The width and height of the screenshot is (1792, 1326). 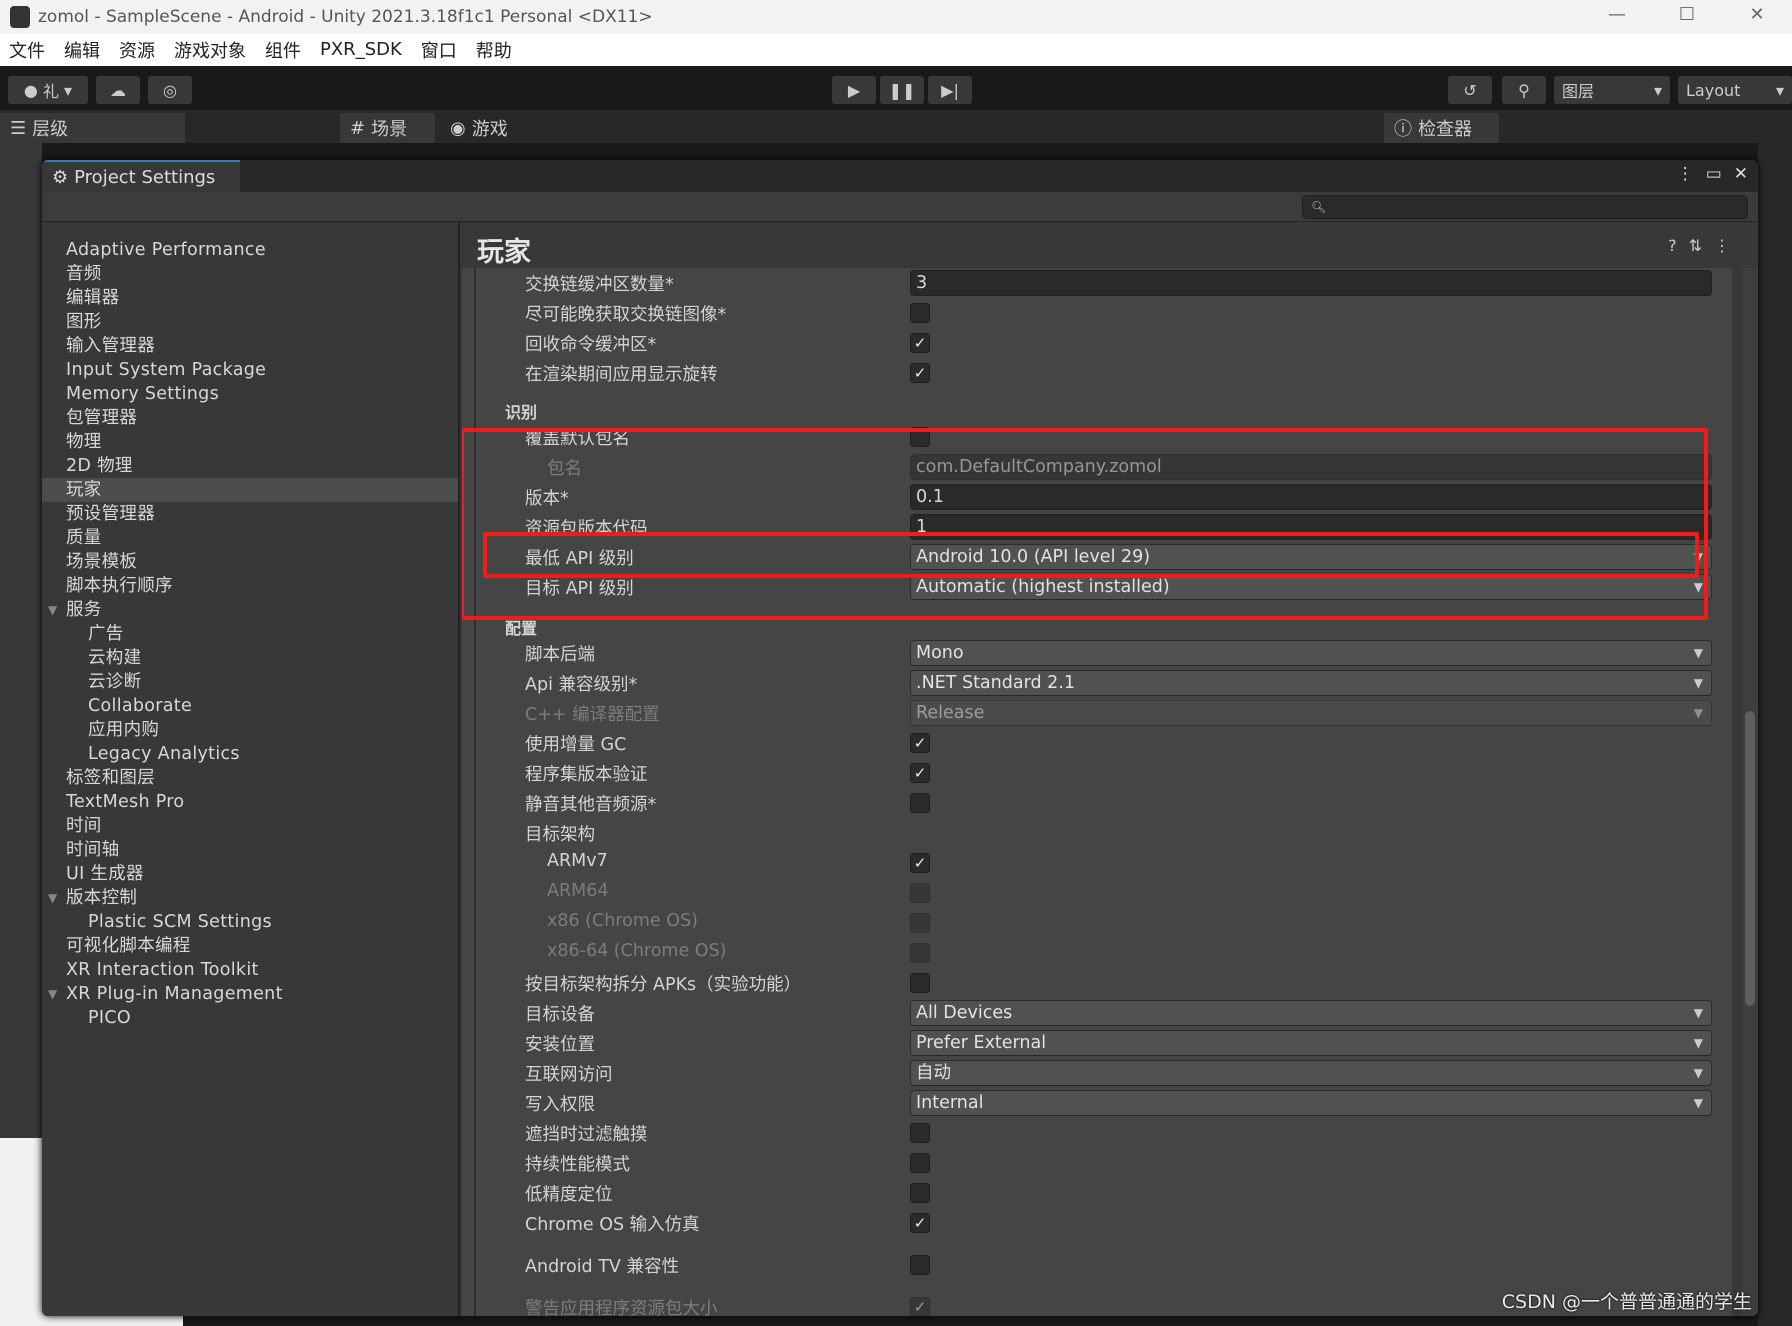 I want to click on tab-hierarchy: ☰ 层级, so click(x=92, y=128).